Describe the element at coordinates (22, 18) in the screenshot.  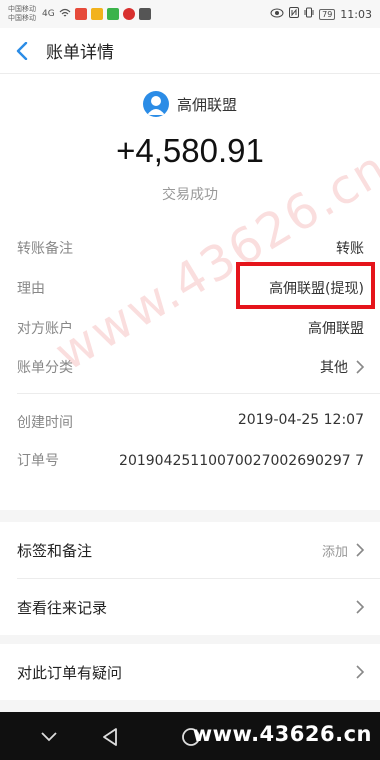
I see `carrier-2: 中国移动` at that location.